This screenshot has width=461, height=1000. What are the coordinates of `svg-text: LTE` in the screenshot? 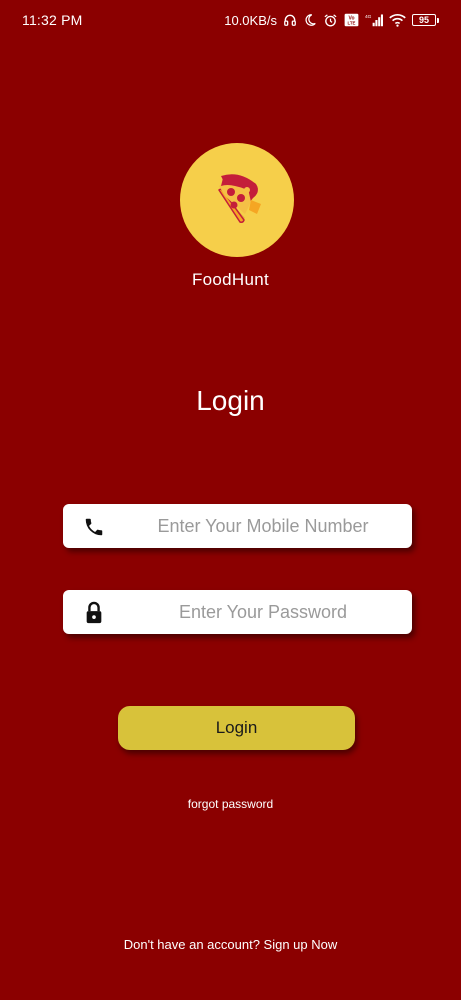 It's located at (352, 22).